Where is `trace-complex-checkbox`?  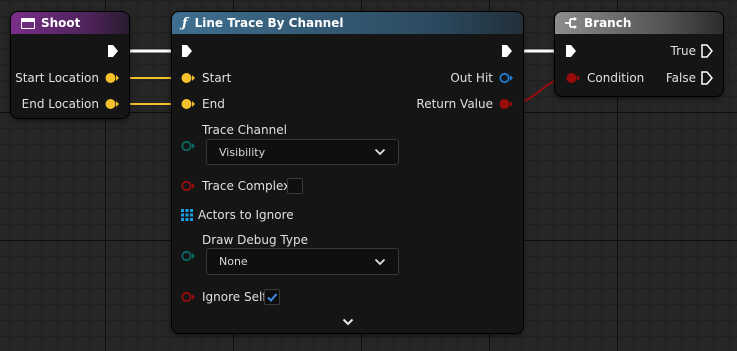 trace-complex-checkbox is located at coordinates (295, 186).